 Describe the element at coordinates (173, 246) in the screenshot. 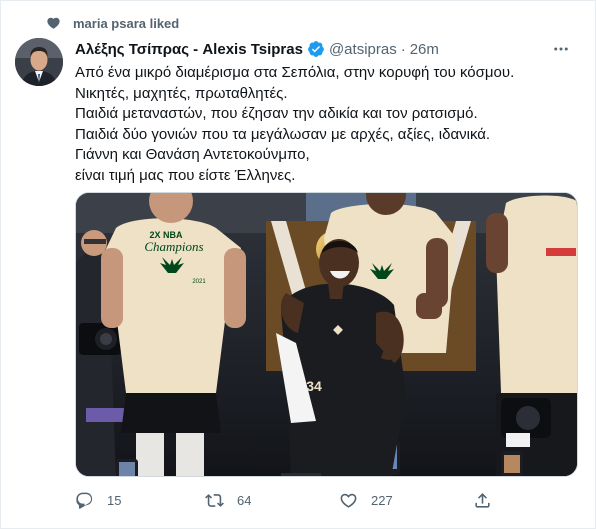

I see `shirt-text: Champions` at that location.